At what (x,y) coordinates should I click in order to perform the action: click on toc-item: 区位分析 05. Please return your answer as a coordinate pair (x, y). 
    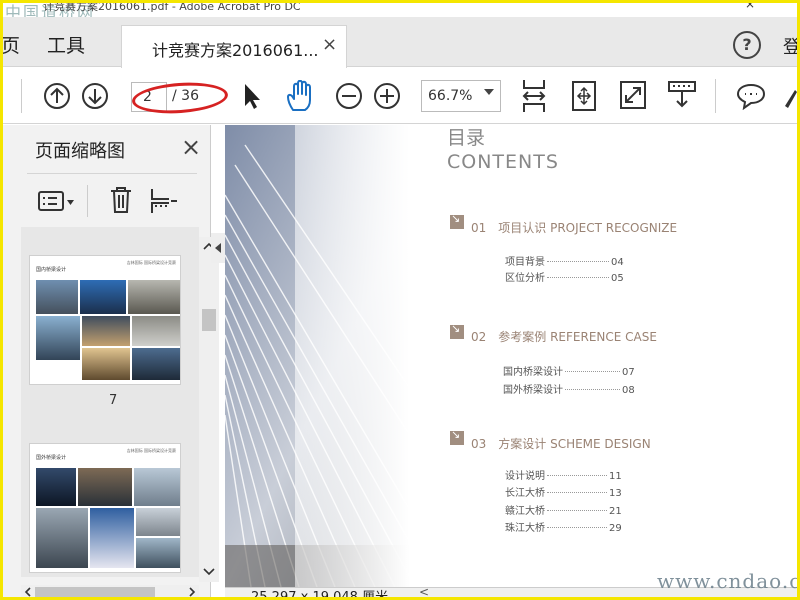
    Looking at the image, I should click on (564, 276).